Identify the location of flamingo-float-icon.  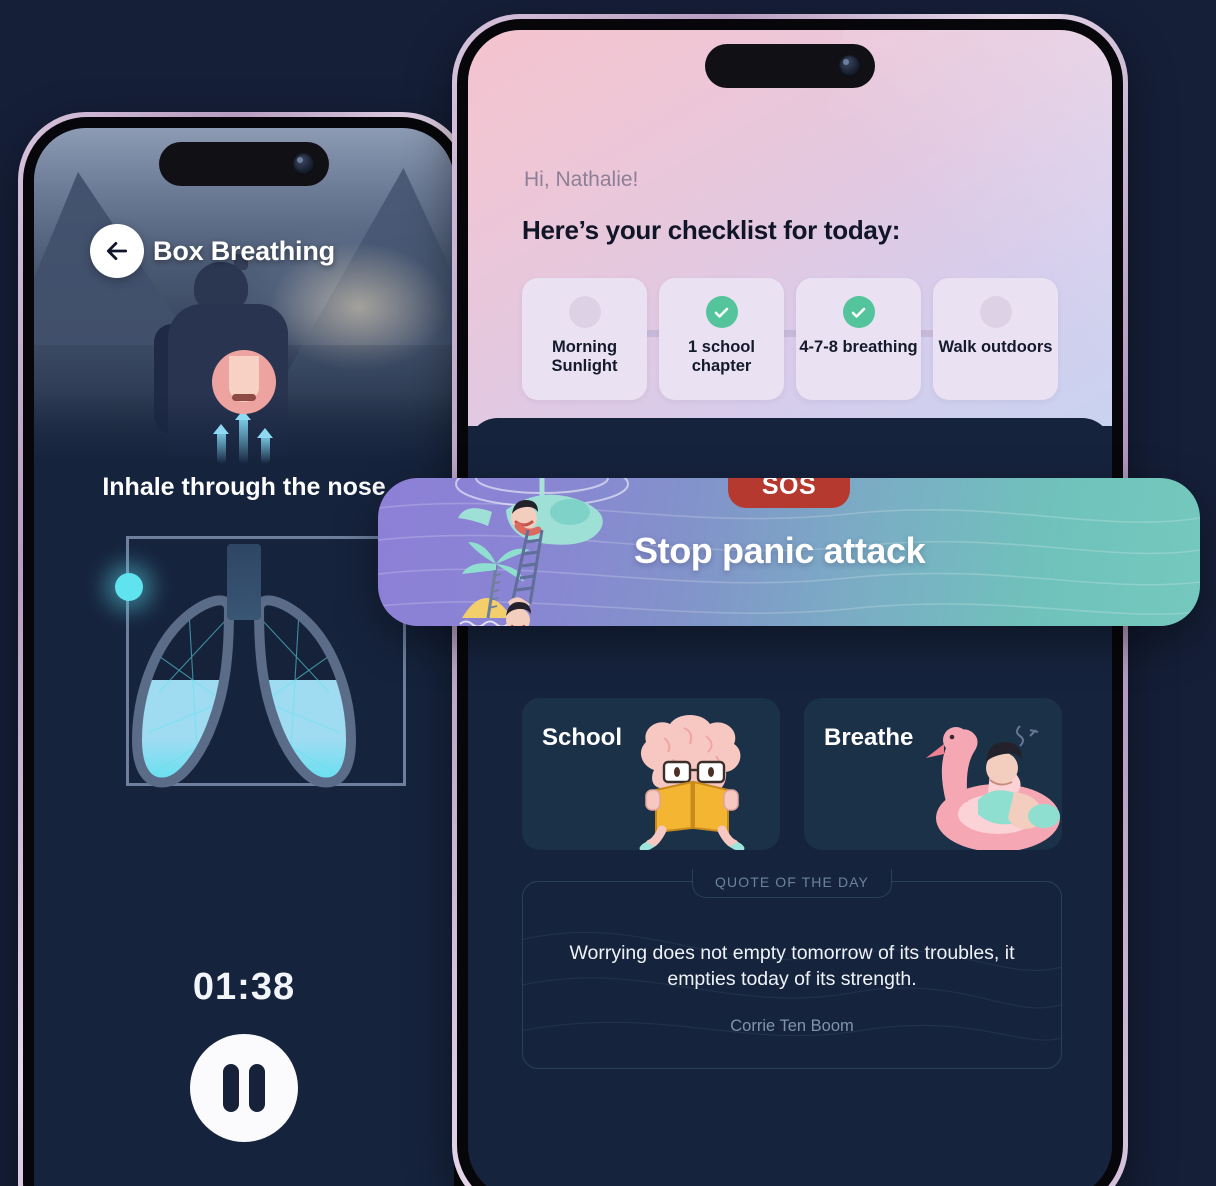
(993, 787).